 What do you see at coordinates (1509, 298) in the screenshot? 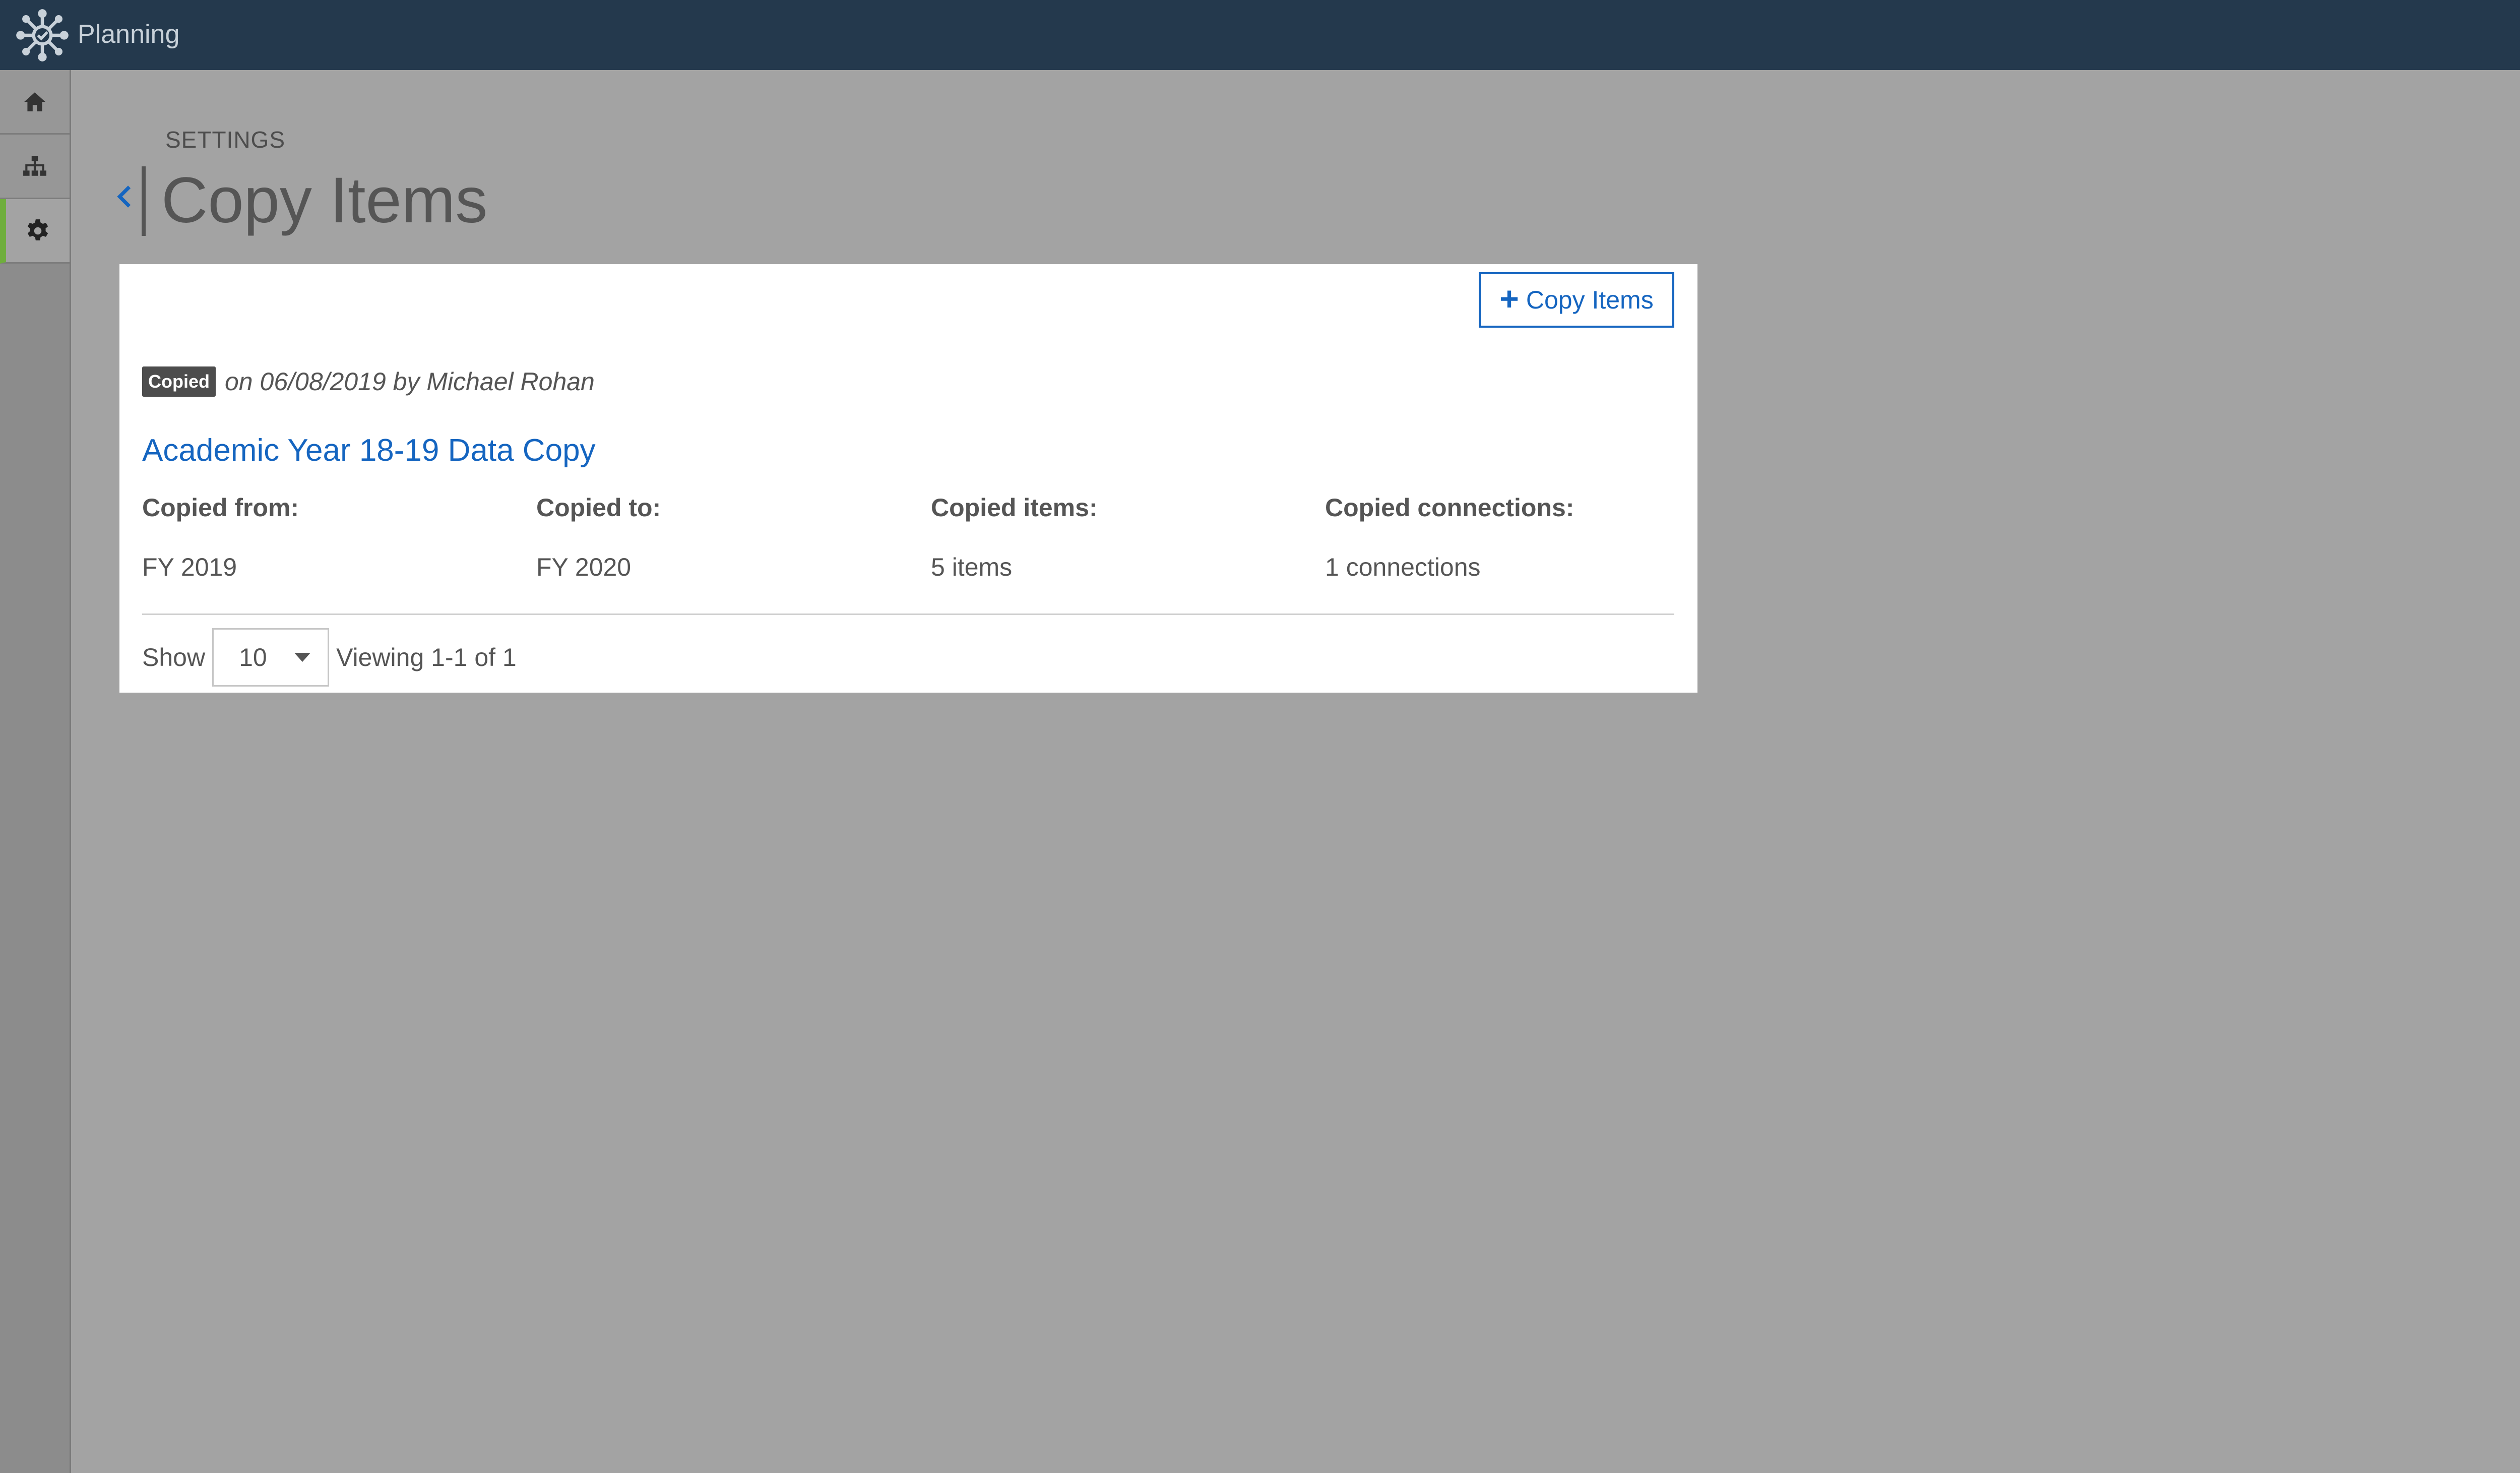
I see `plus-icon: +` at bounding box center [1509, 298].